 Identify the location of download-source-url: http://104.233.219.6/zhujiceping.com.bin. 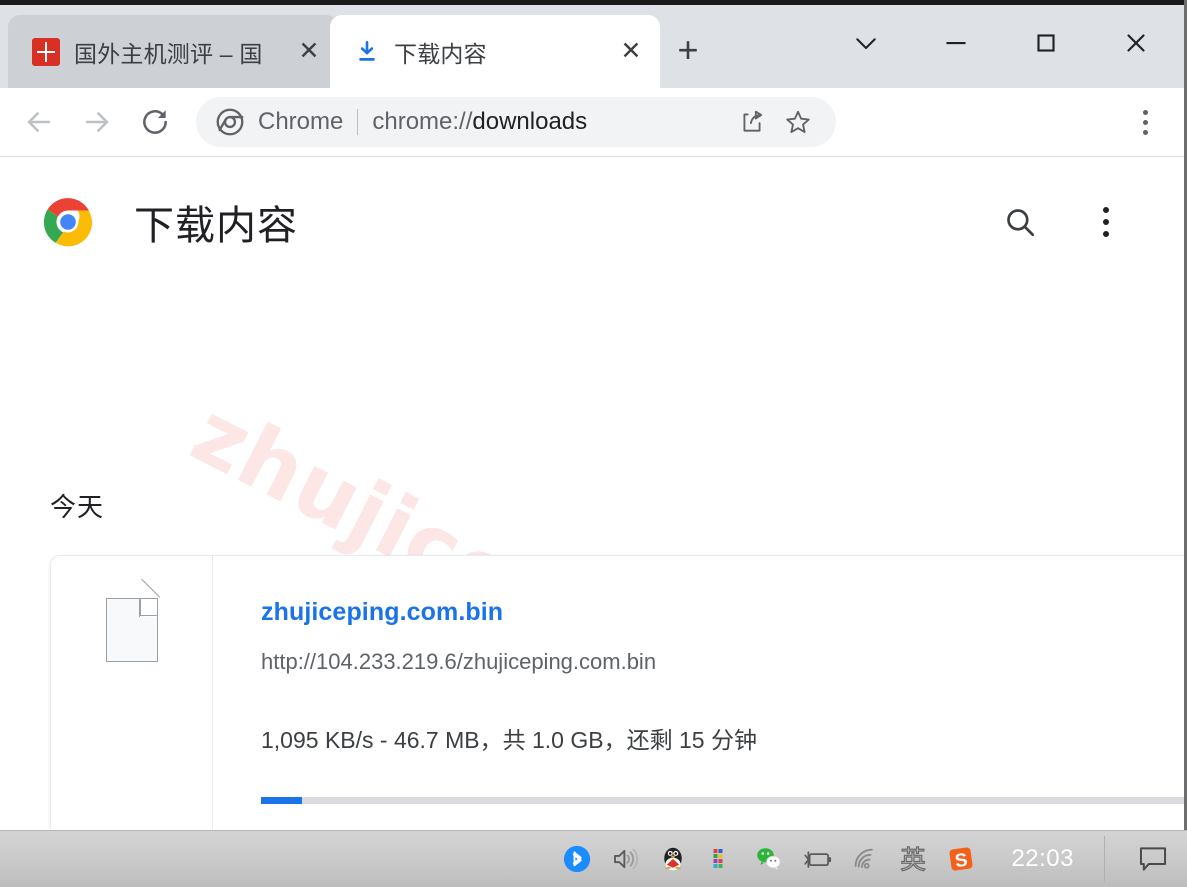
(459, 661).